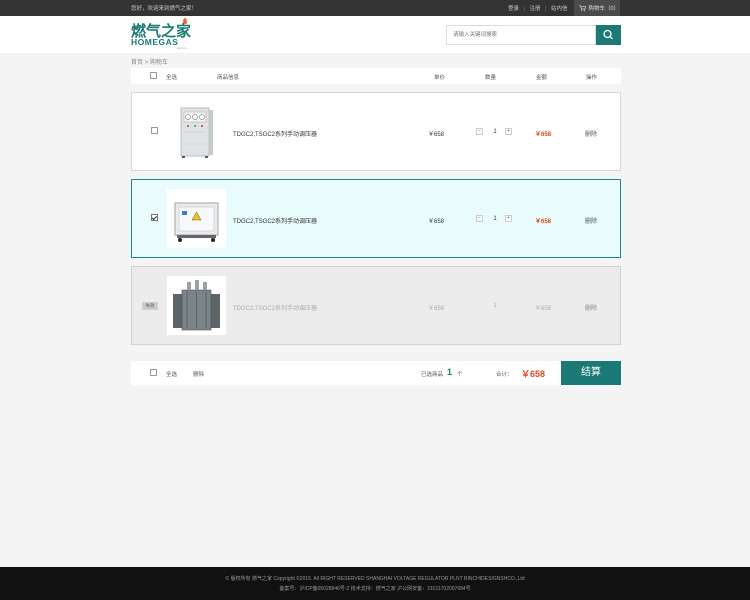  I want to click on col-product-info: 商品信息, so click(228, 78).